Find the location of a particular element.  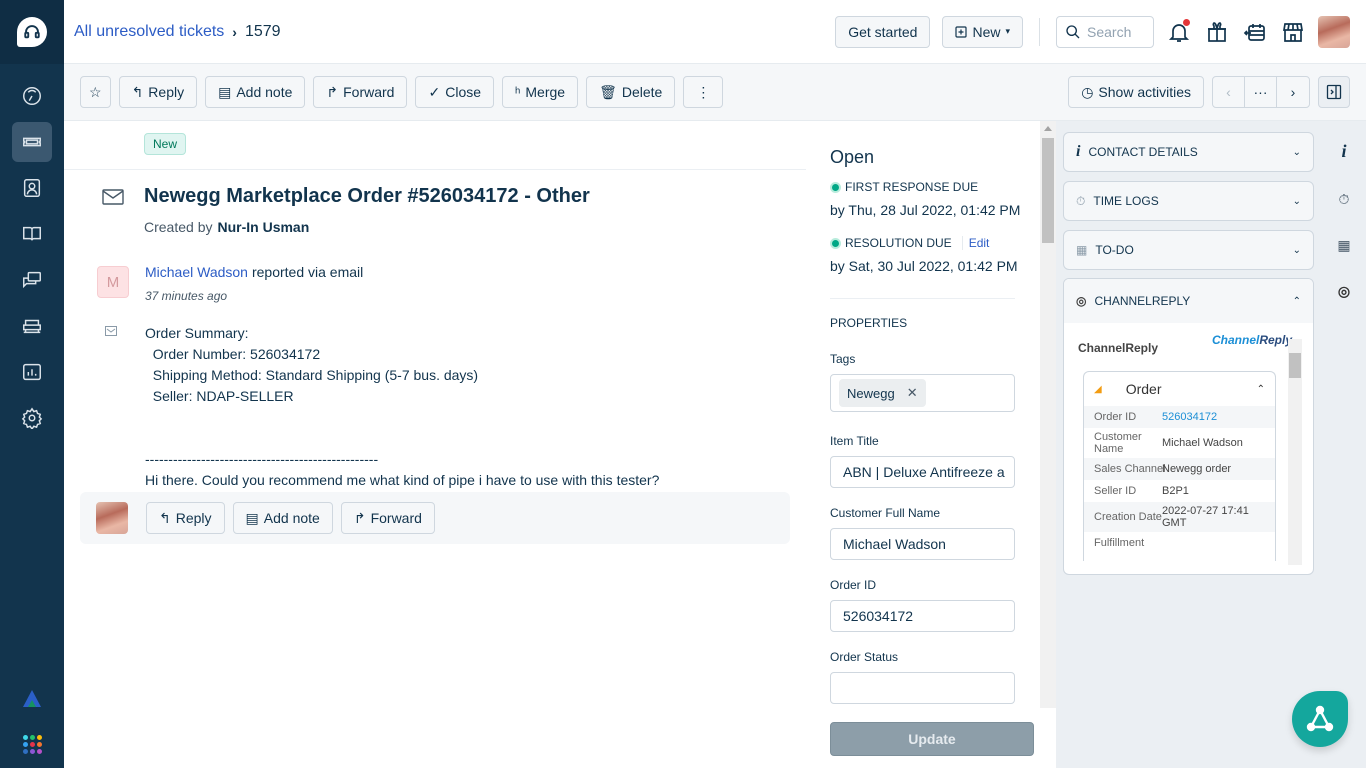

calendar-sync-button is located at coordinates (1255, 32).